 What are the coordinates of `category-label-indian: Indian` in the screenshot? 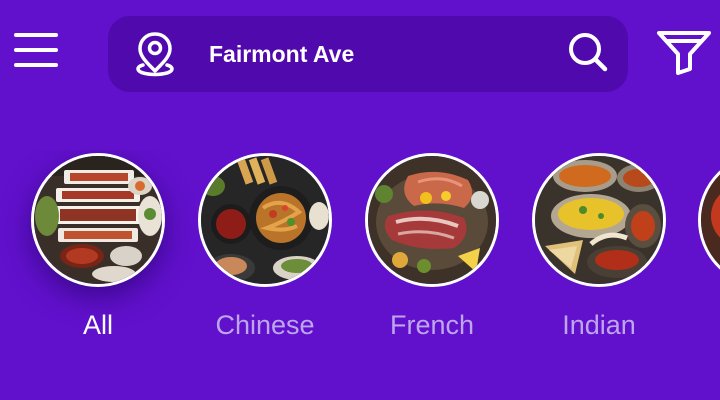 It's located at (599, 325).